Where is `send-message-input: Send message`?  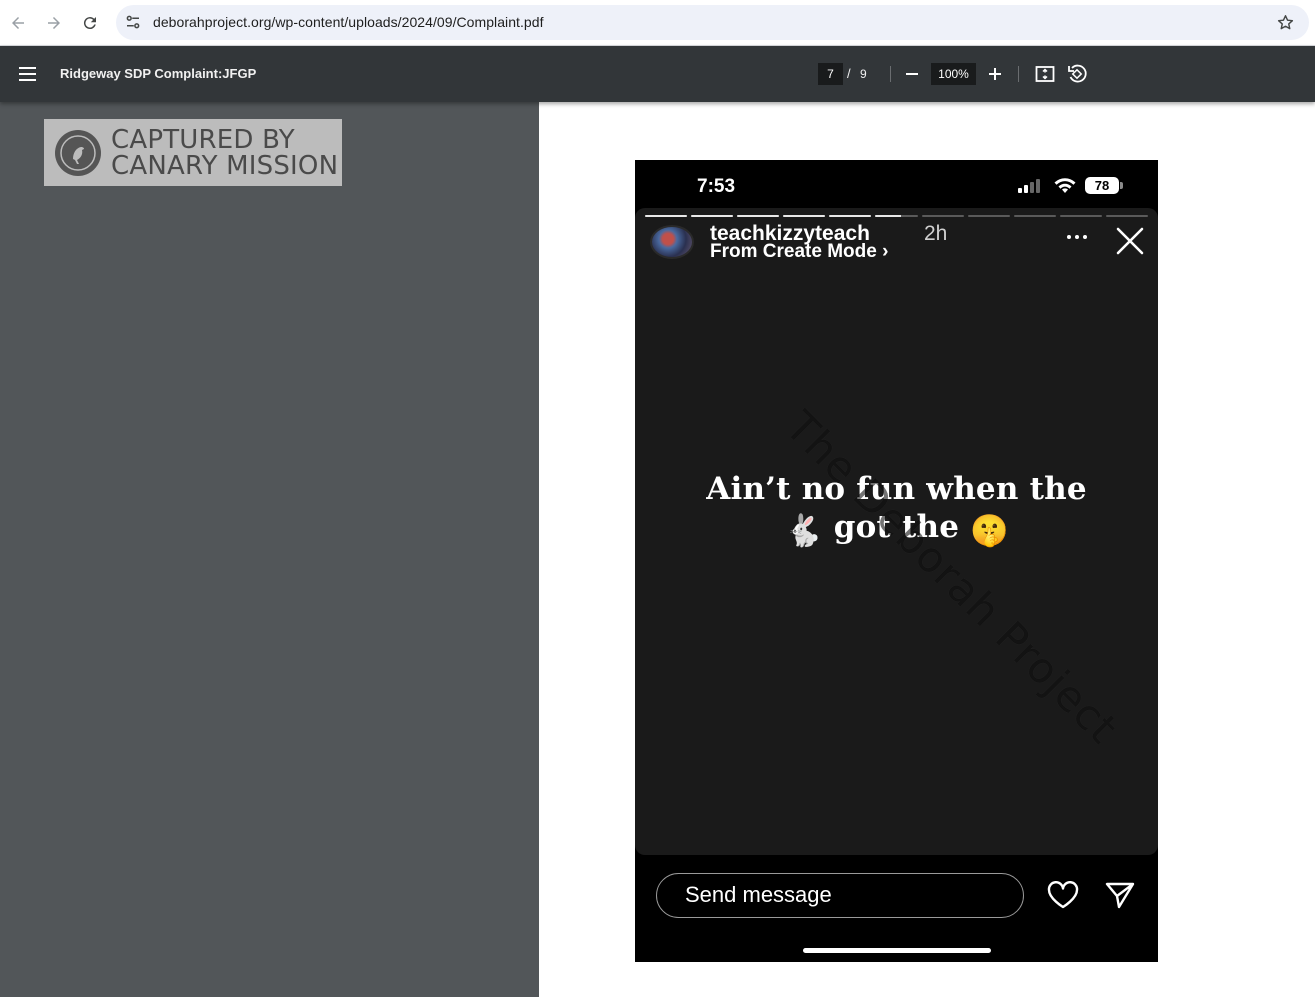 send-message-input: Send message is located at coordinates (840, 895).